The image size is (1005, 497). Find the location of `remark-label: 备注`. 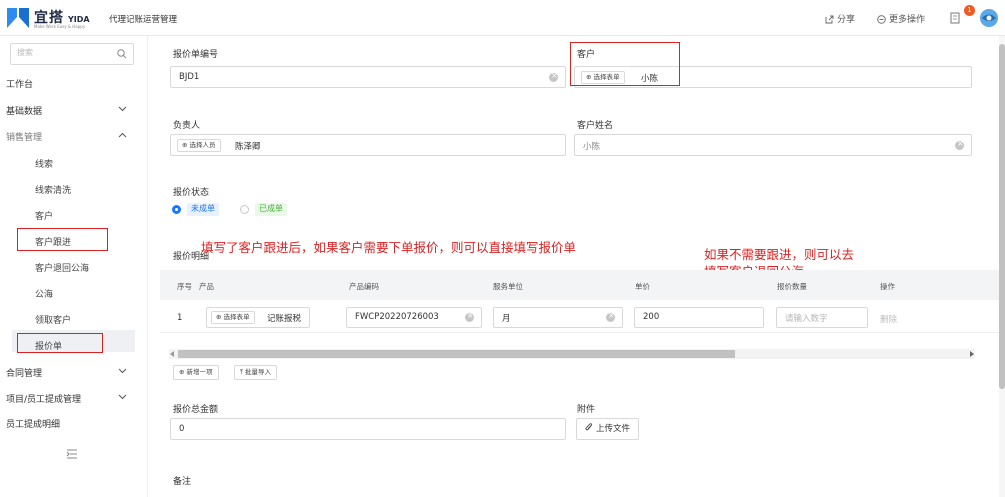

remark-label: 备注 is located at coordinates (182, 482).